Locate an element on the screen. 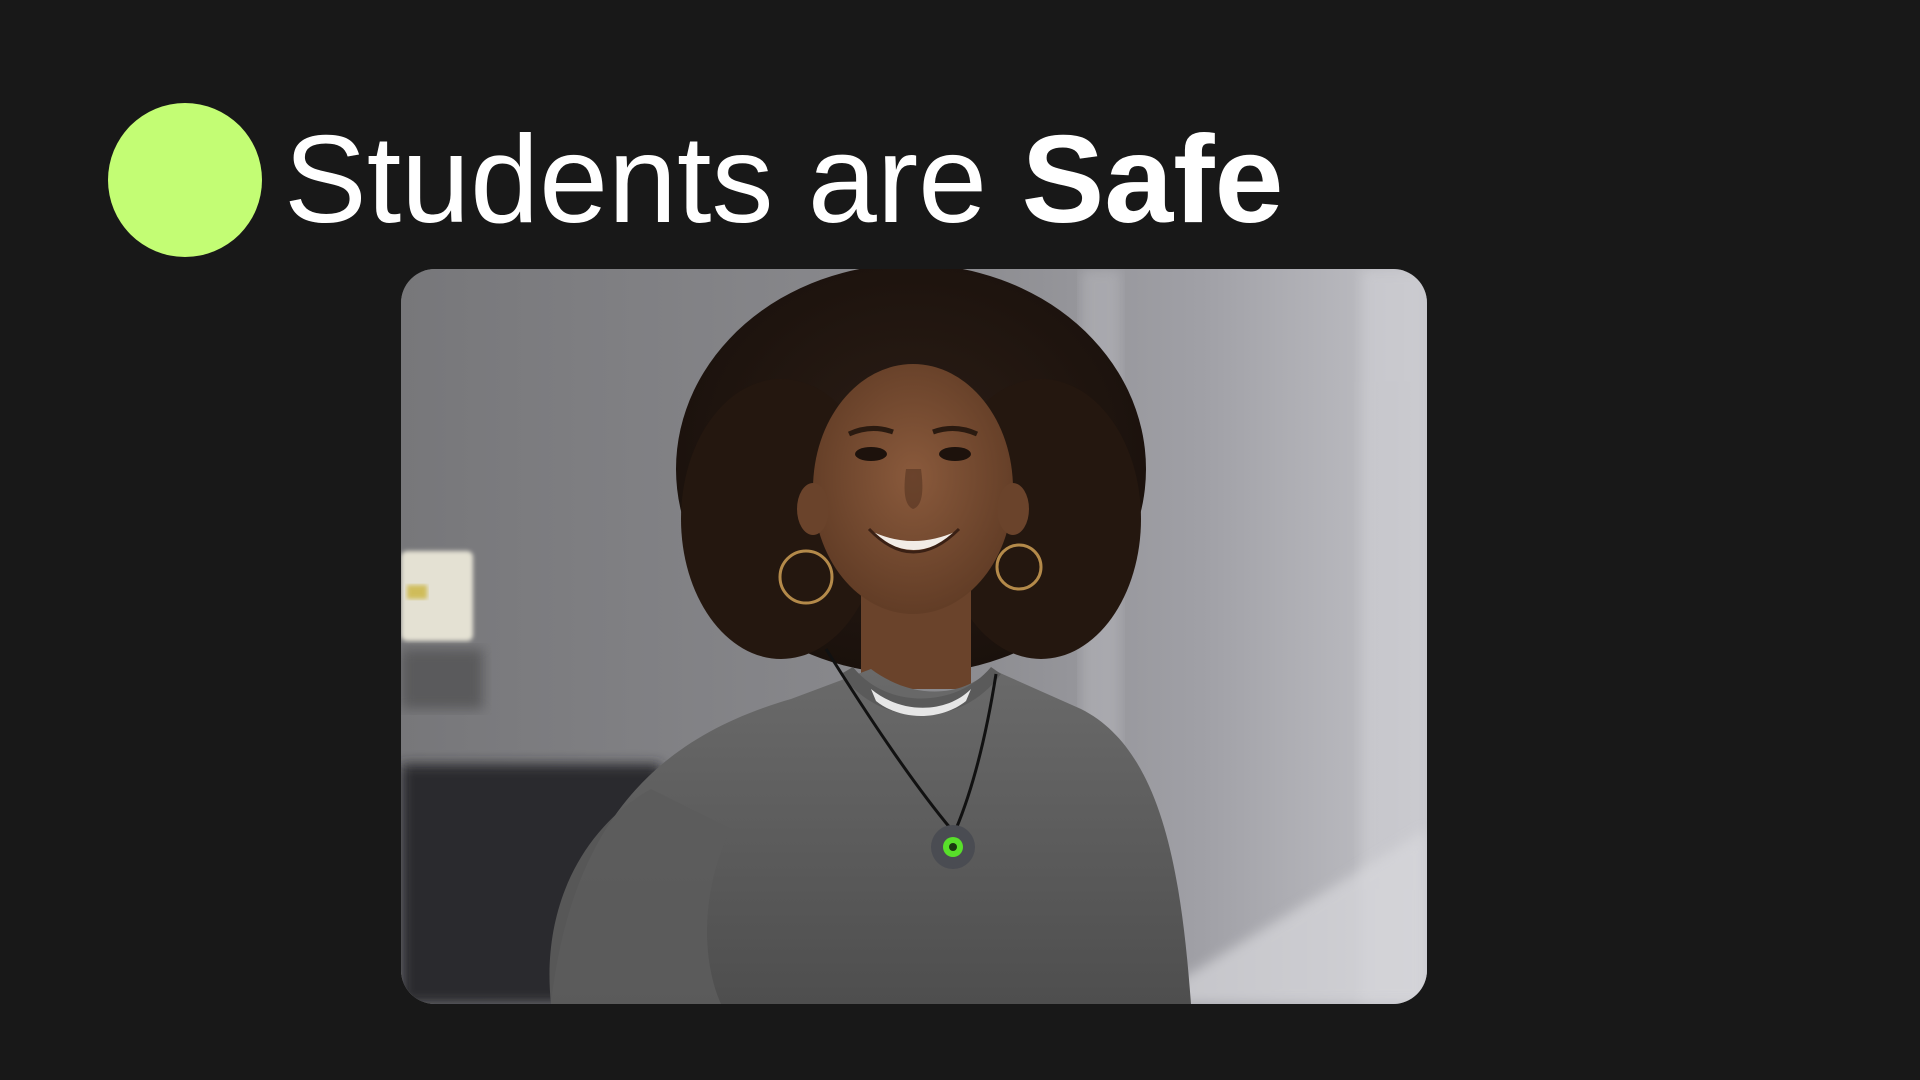  title-regular-text: Students are is located at coordinates (636, 180).